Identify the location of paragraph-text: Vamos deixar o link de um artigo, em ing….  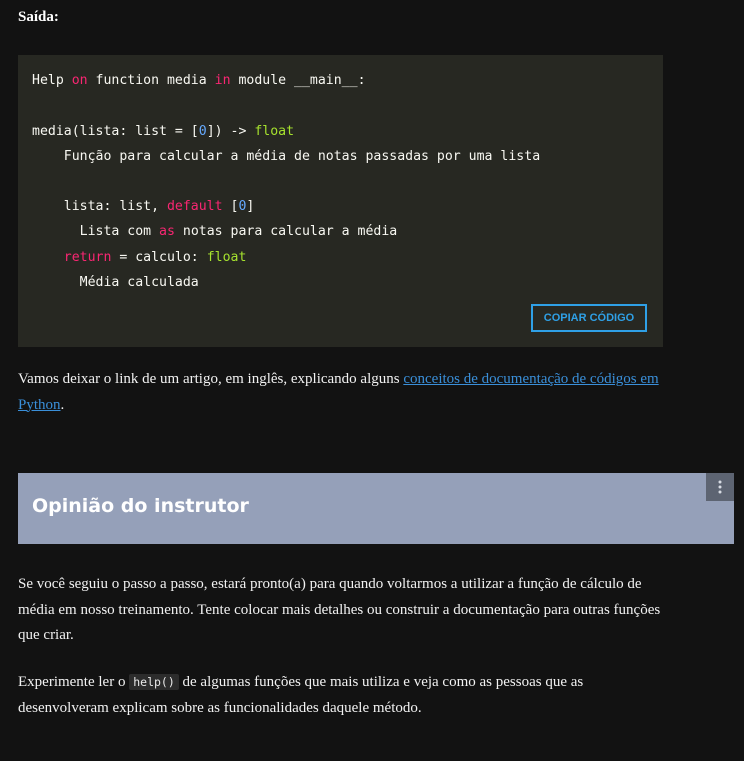
(211, 379).